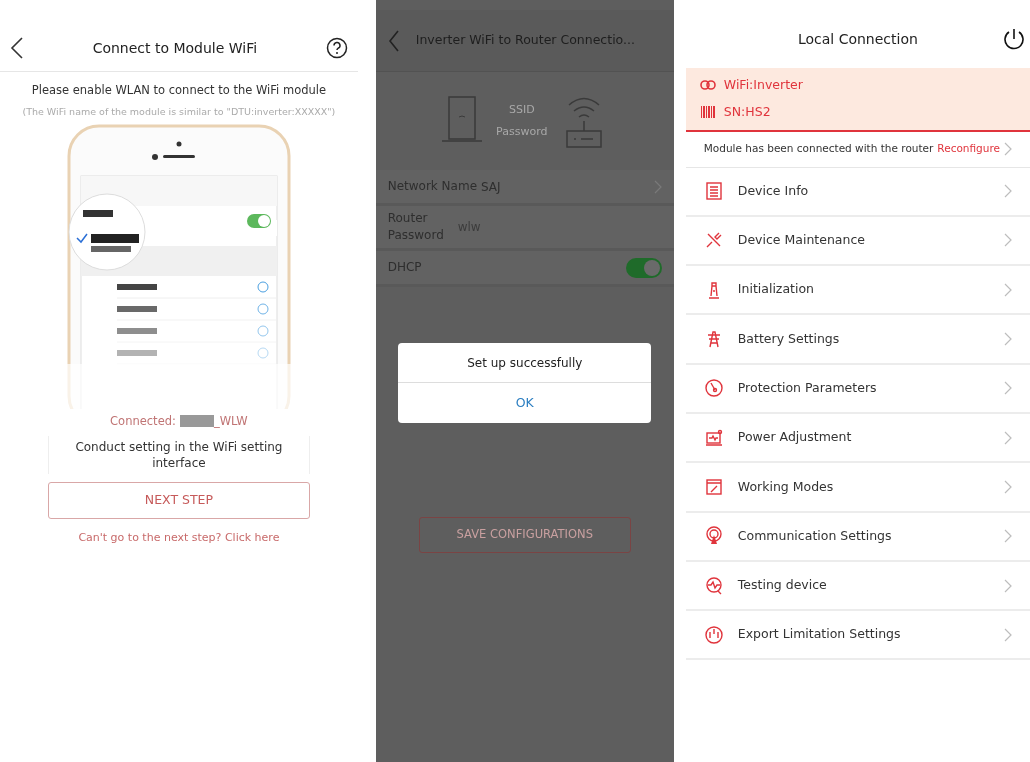  What do you see at coordinates (179, 112) in the screenshot?
I see `hint-text: (The WiFi name of the module is similar to "DTU:inverter:XXXXX")` at bounding box center [179, 112].